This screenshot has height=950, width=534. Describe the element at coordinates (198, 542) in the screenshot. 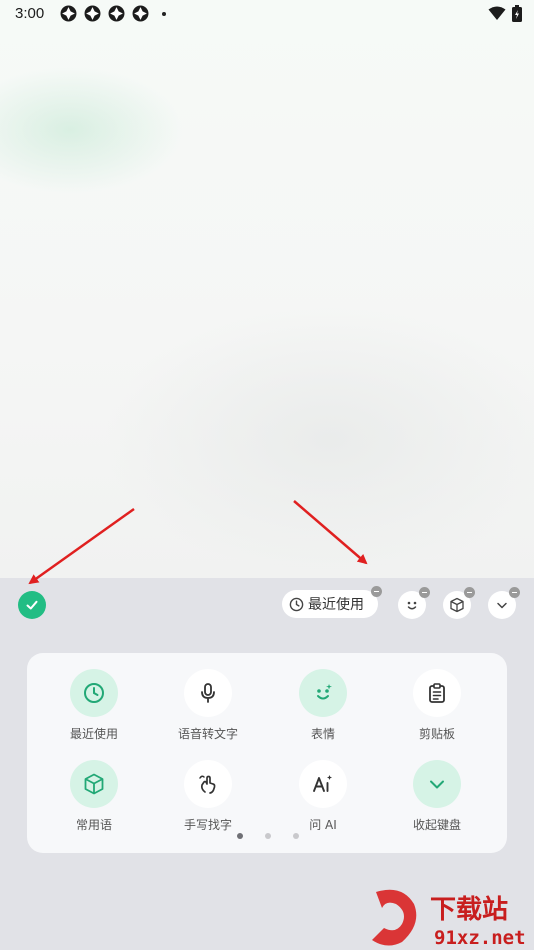

I see `annotation-arrows` at that location.